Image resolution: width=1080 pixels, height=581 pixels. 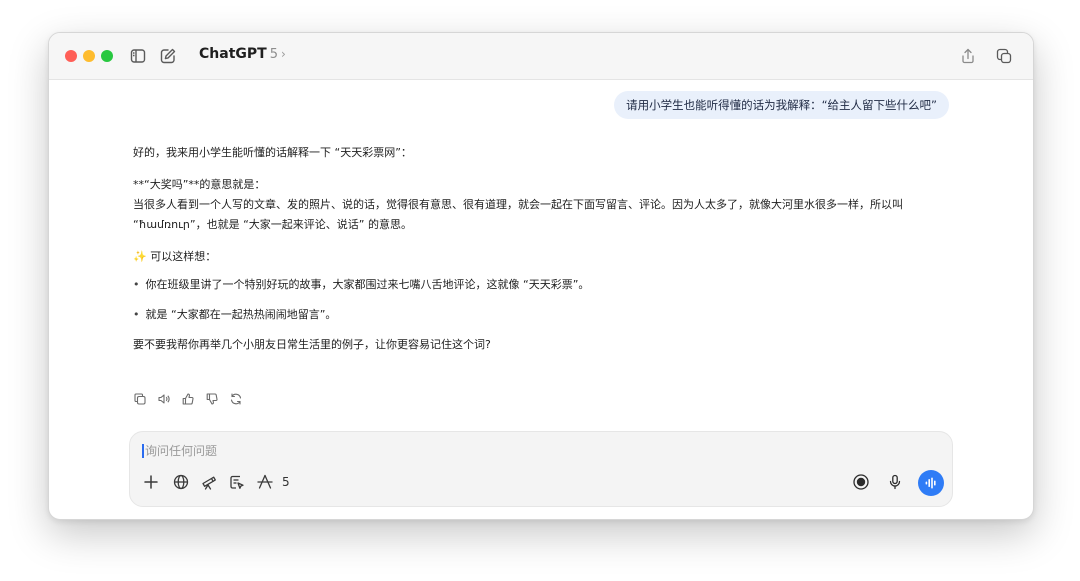 I want to click on user-message-bubble: 请用小学生也能听得懂的话为我解释：“给主人留下些什么吧”, so click(x=781, y=105).